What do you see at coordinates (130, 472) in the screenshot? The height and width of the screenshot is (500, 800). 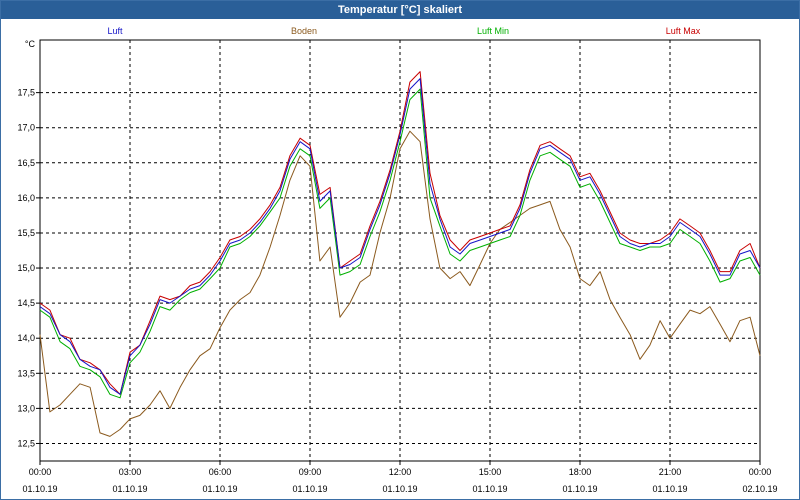 I see `x-tick-time: 03:00` at bounding box center [130, 472].